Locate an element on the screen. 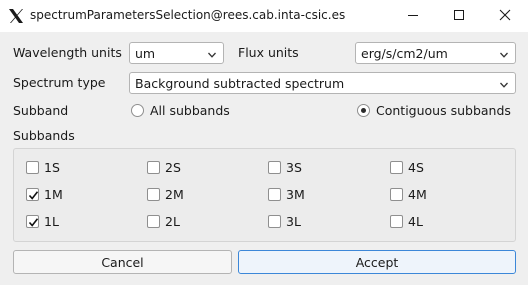 Image resolution: width=528 pixels, height=285 pixels. x-logo-icon is located at coordinates (16, 16).